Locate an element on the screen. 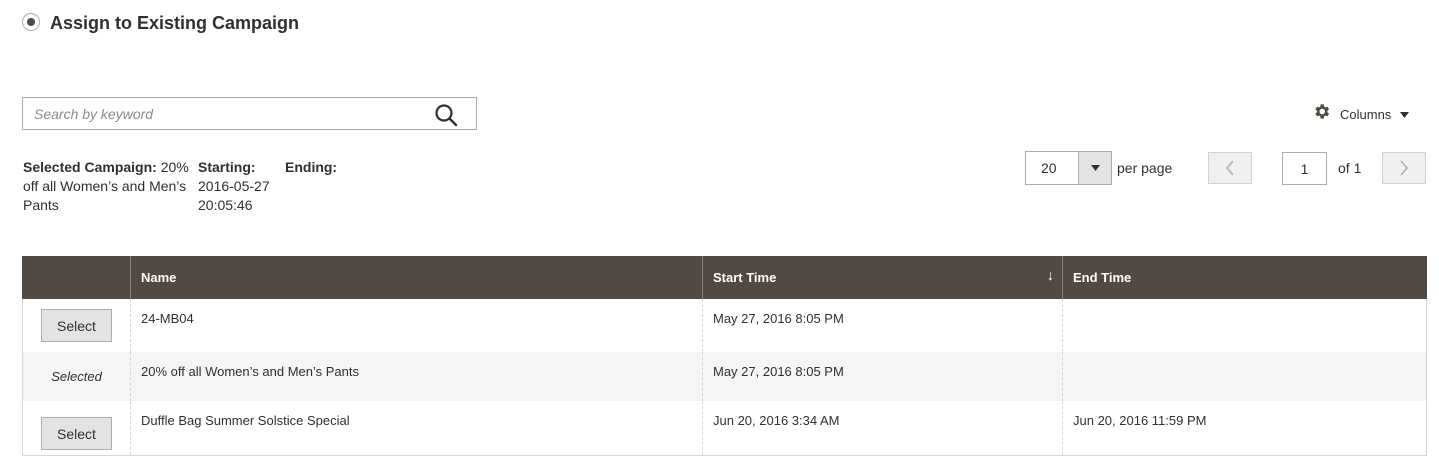  gear-icon is located at coordinates (1321, 114).